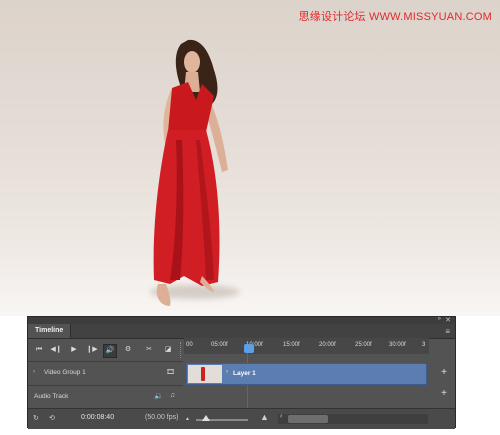  What do you see at coordinates (162, 417) in the screenshot?
I see `frame-rate: (50.00 fps)` at bounding box center [162, 417].